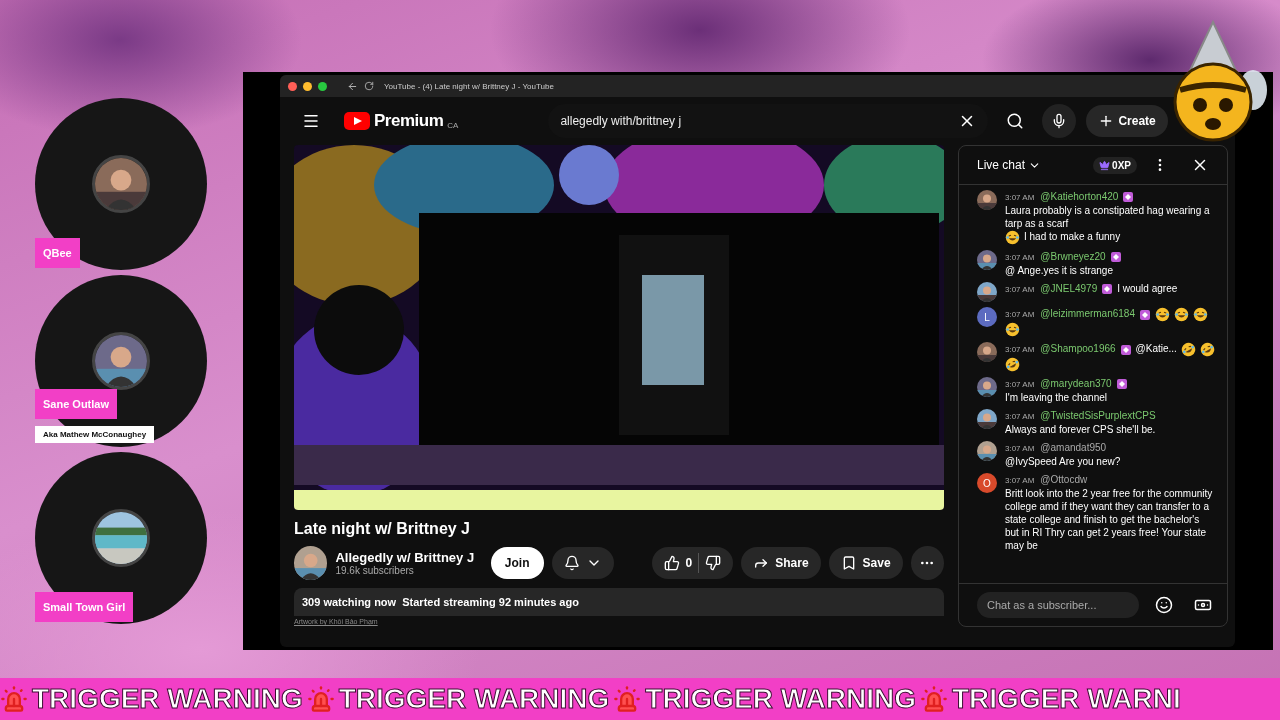  What do you see at coordinates (1015, 121) in the screenshot?
I see `search-icon` at bounding box center [1015, 121].